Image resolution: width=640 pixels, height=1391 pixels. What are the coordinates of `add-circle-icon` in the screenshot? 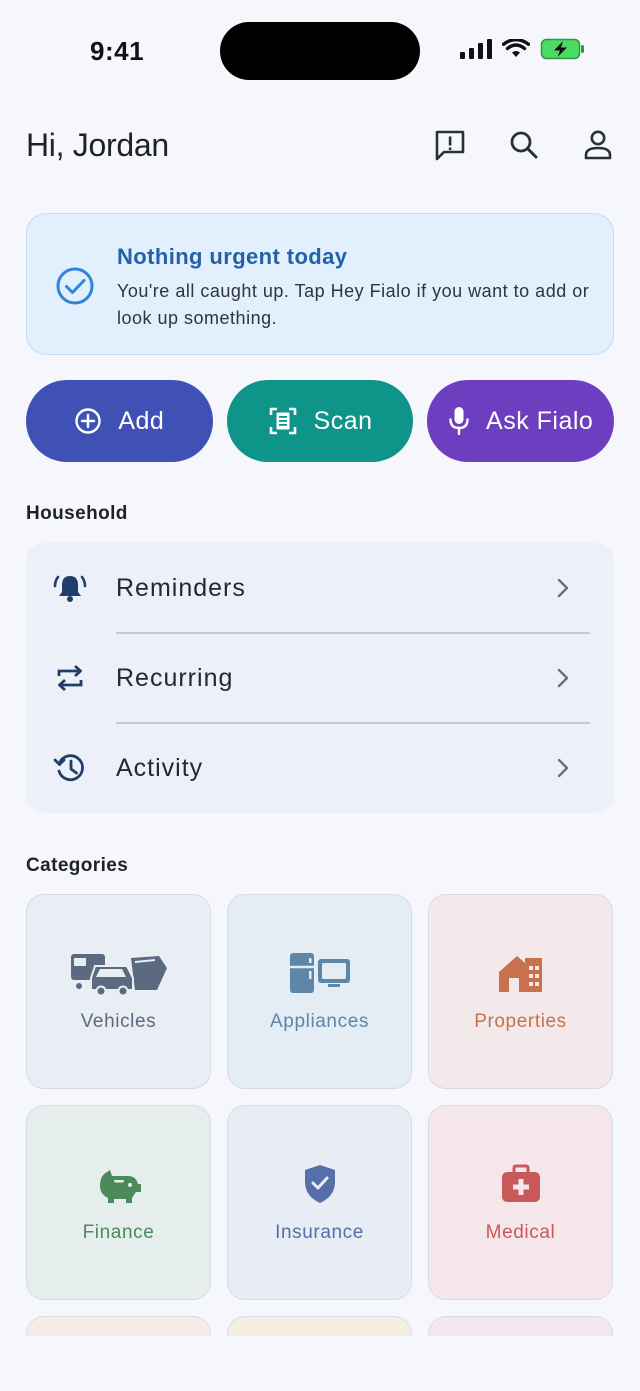 It's located at (88, 421).